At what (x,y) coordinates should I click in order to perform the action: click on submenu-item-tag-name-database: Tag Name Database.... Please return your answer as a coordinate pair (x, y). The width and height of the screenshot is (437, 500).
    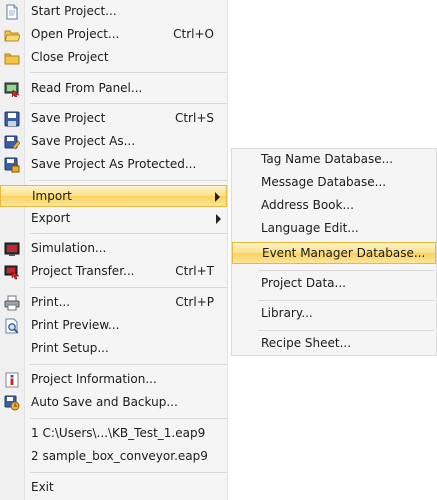
    Looking at the image, I should click on (334, 160).